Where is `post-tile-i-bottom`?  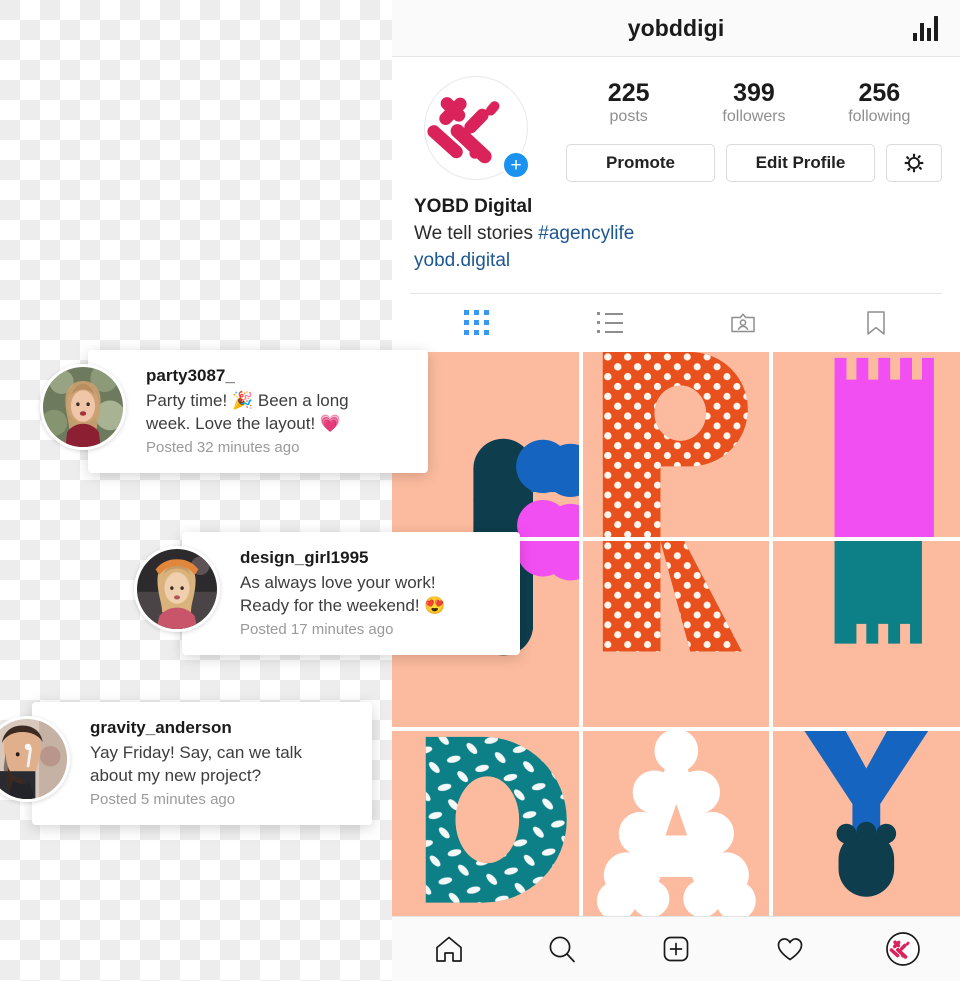
post-tile-i-bottom is located at coordinates (866, 634).